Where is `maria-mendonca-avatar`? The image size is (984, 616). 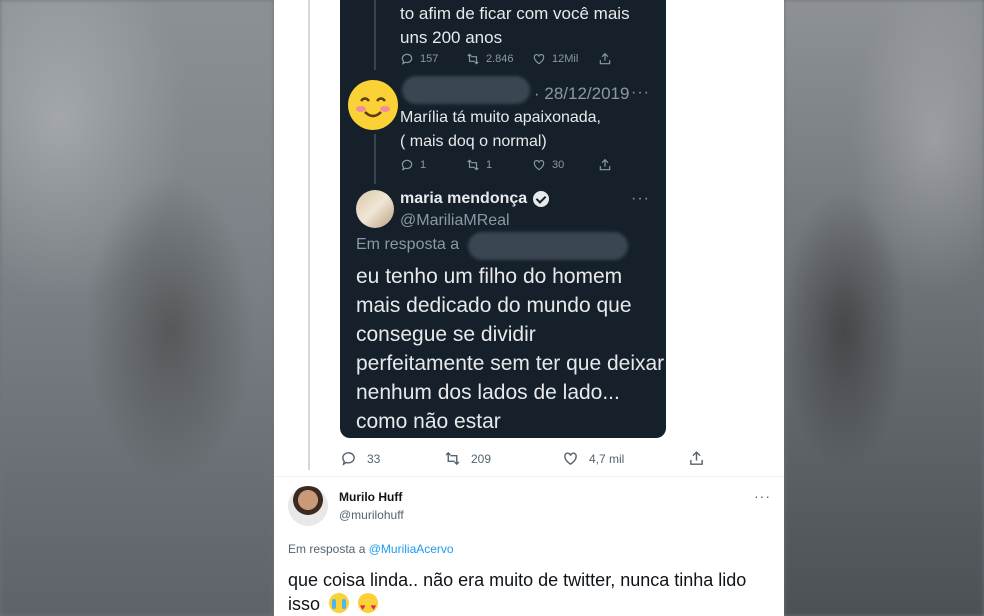
maria-mendonca-avatar is located at coordinates (375, 209).